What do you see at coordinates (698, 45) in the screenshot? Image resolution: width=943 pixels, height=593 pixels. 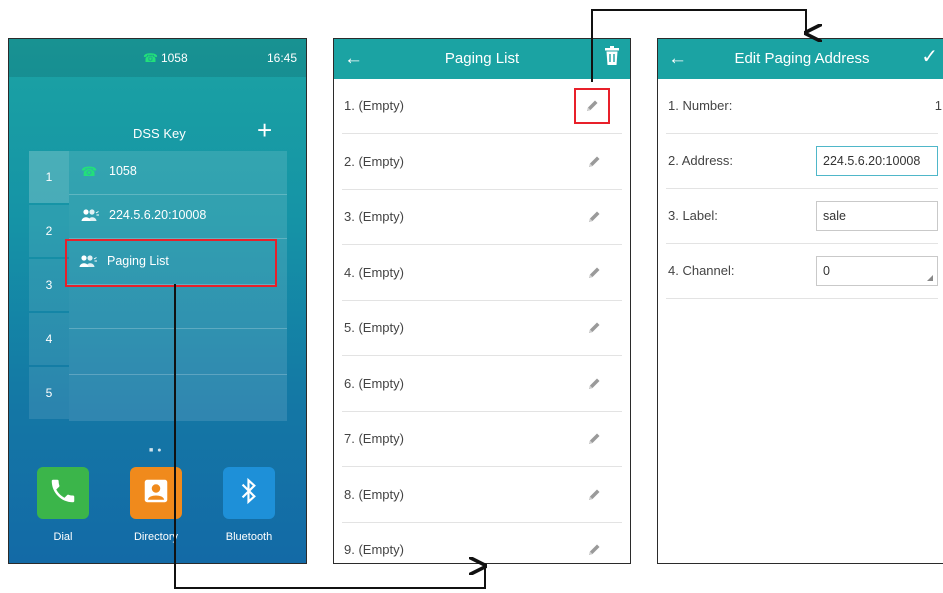 I see `connector-arrow-to-edit-screen` at bounding box center [698, 45].